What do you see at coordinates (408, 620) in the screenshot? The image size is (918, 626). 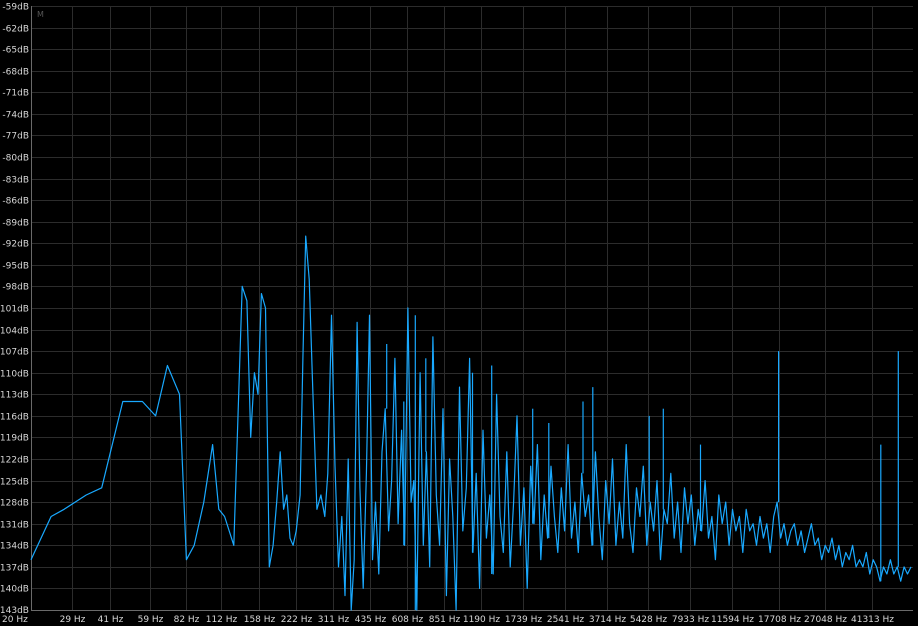 I see `x-tick-label: 608 Hz` at bounding box center [408, 620].